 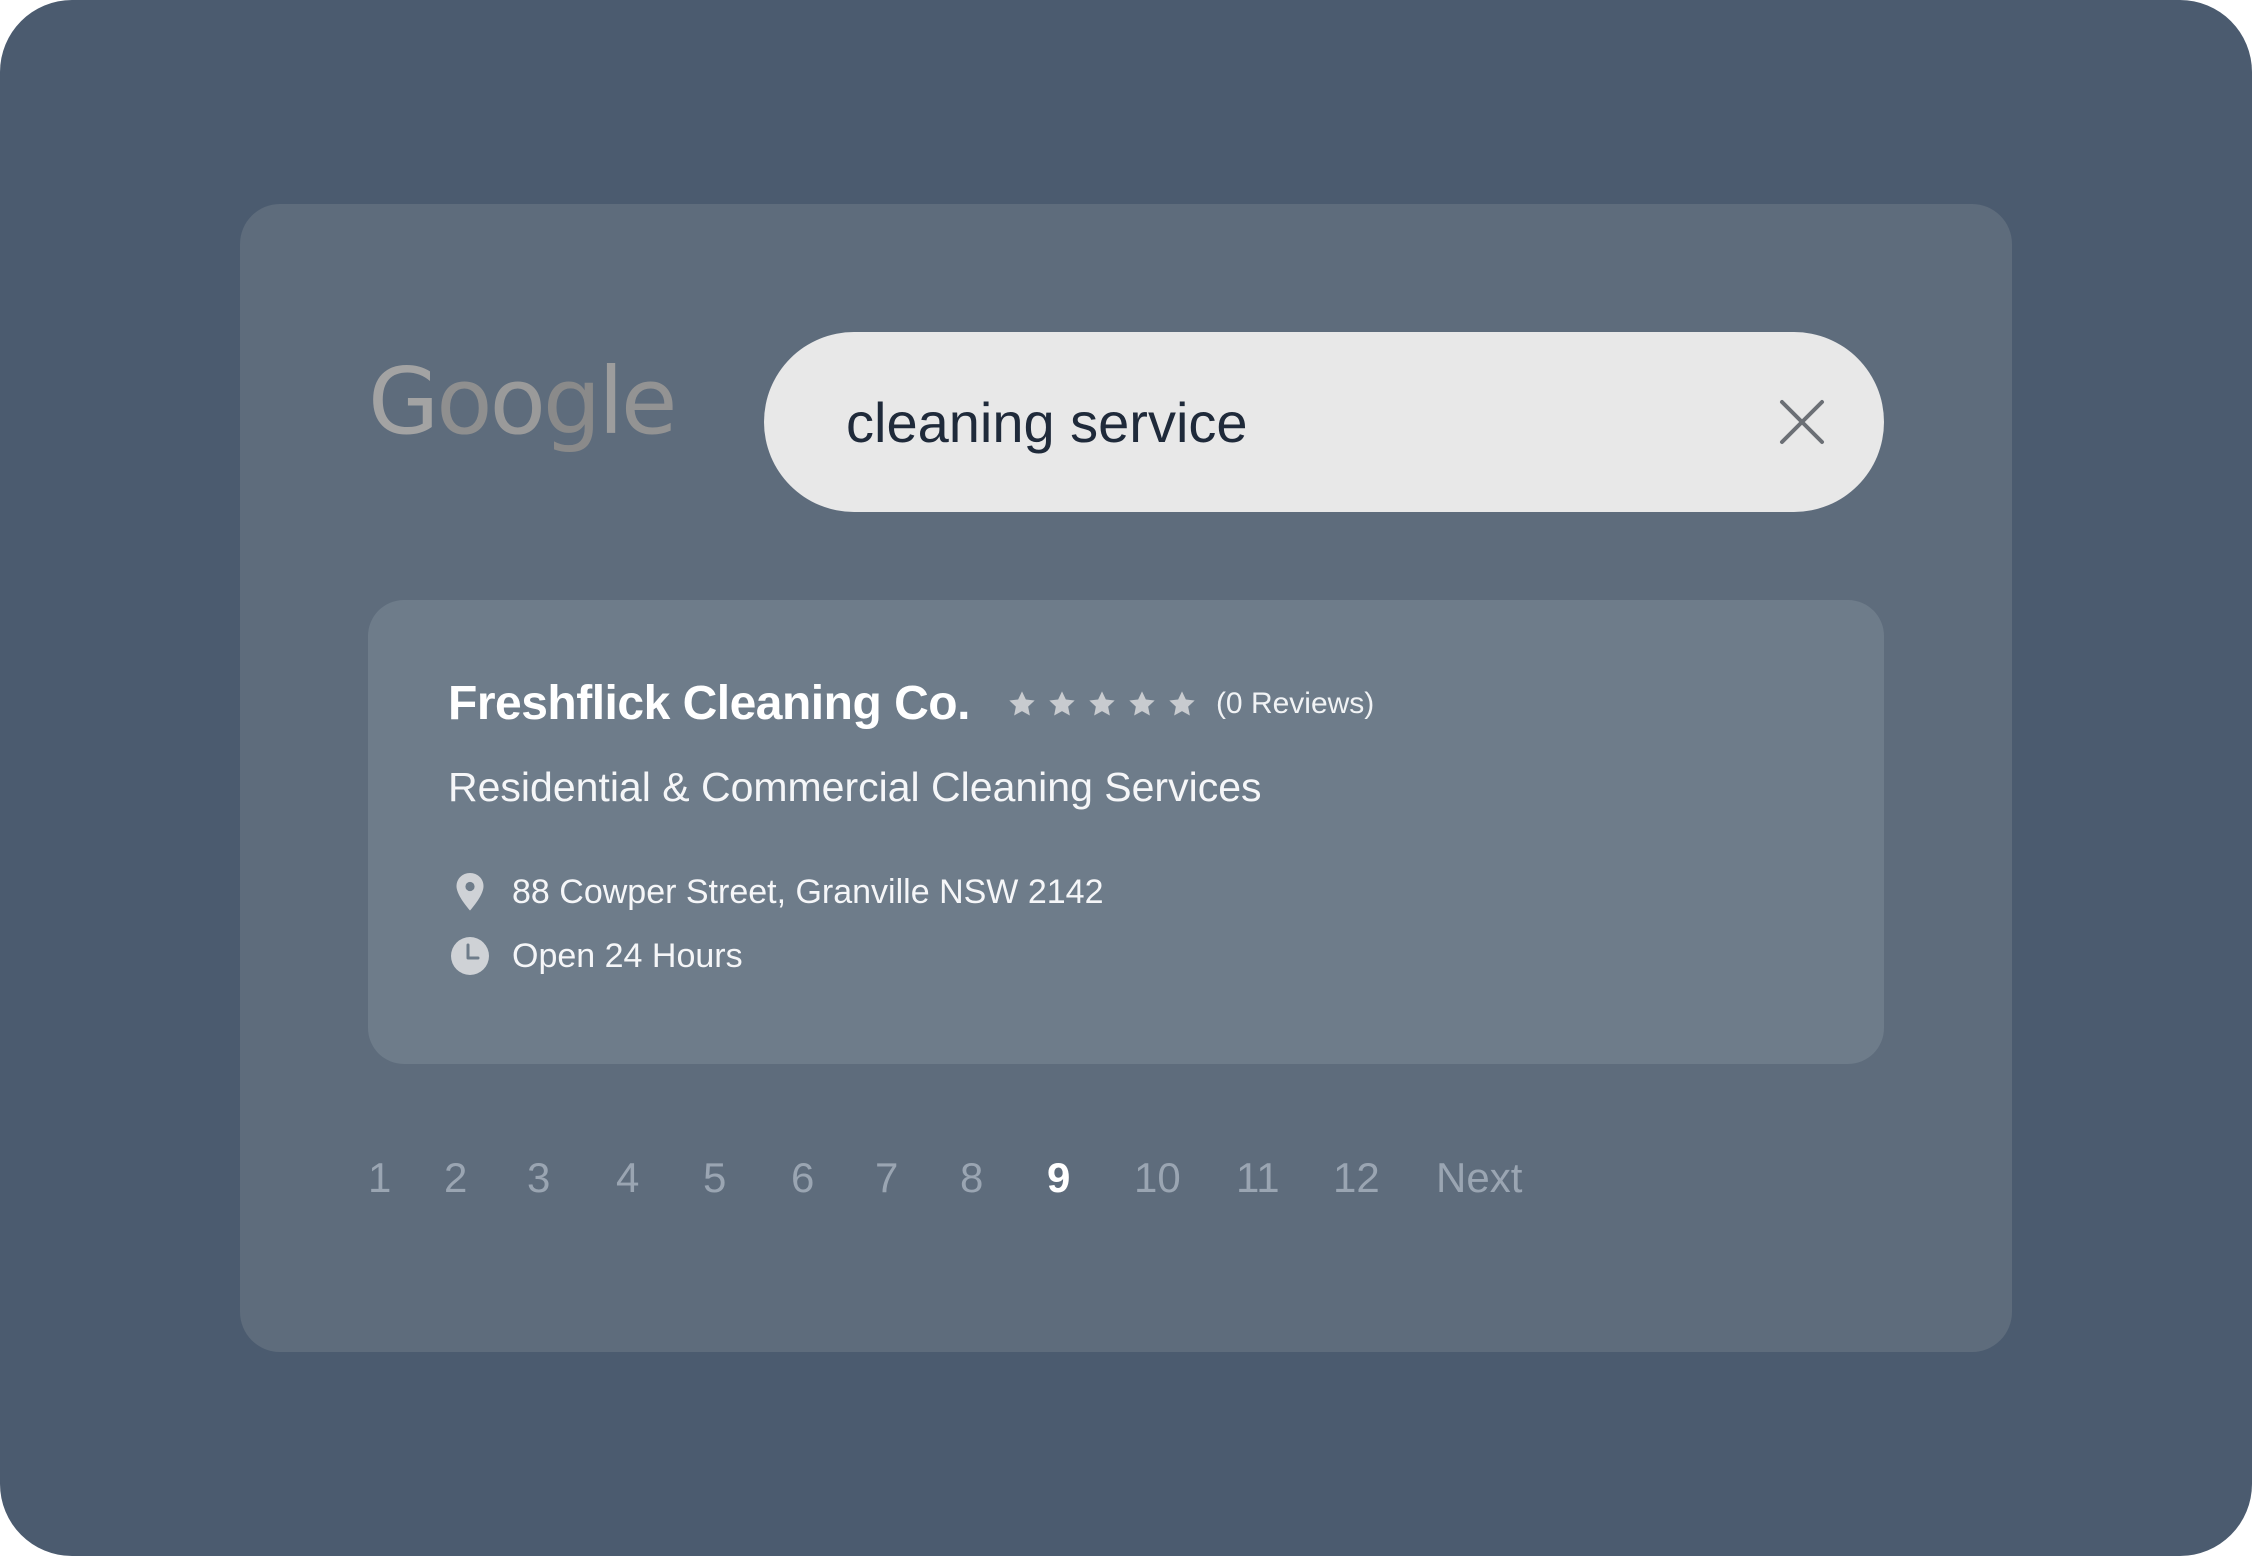 I want to click on hours-row: Open 24 Hours, so click(x=595, y=956).